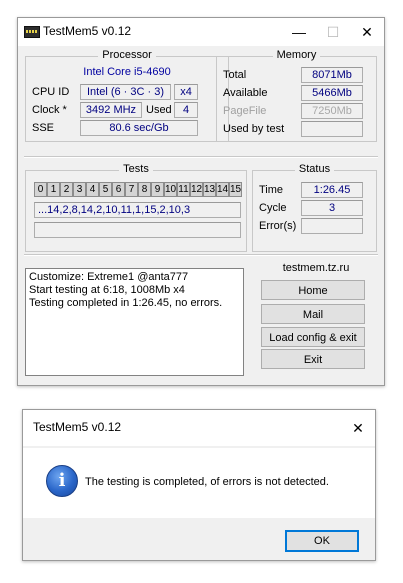 This screenshot has height=583, width=403. What do you see at coordinates (314, 169) in the screenshot?
I see `status-group-label: Status` at bounding box center [314, 169].